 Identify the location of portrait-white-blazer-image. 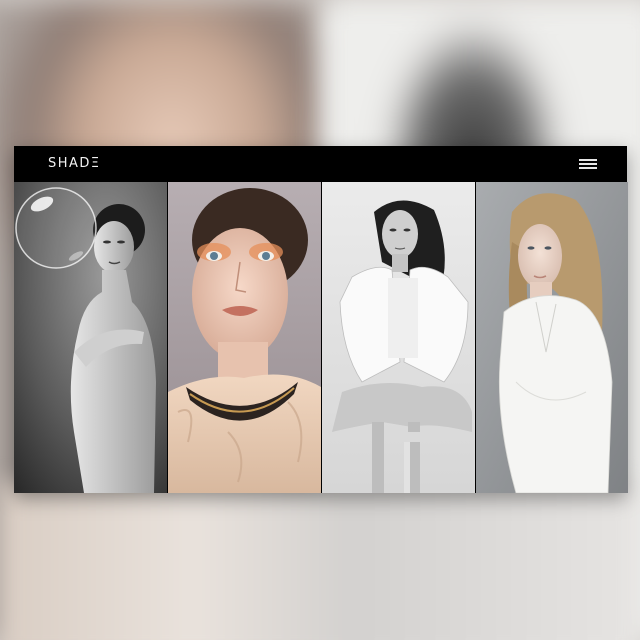
(398, 337).